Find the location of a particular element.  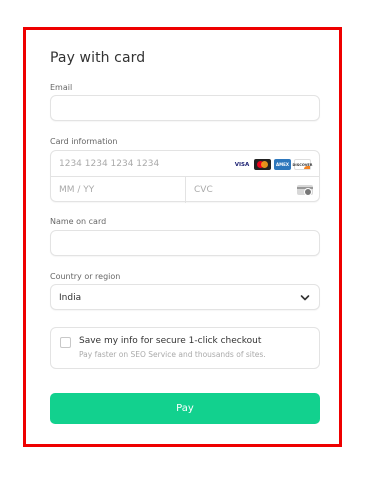

card-information-group: VISA AMEX DISCOVER is located at coordinates (185, 176).